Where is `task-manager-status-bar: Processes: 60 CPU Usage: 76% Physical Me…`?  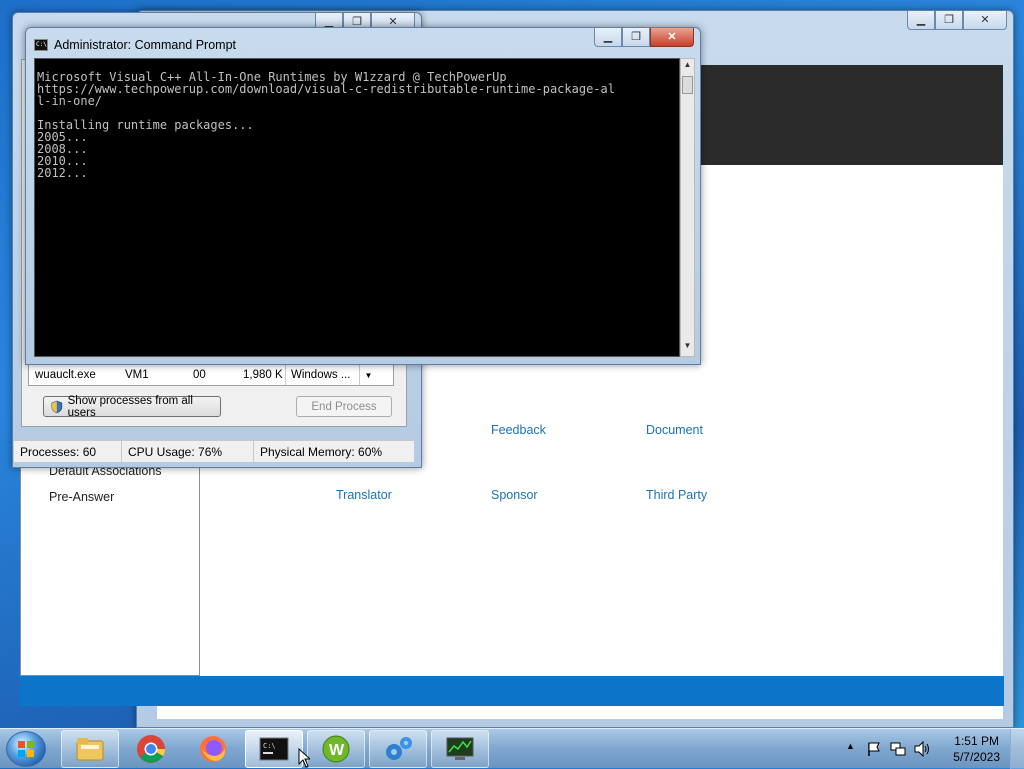 task-manager-status-bar: Processes: 60 CPU Usage: 76% Physical Me… is located at coordinates (214, 451).